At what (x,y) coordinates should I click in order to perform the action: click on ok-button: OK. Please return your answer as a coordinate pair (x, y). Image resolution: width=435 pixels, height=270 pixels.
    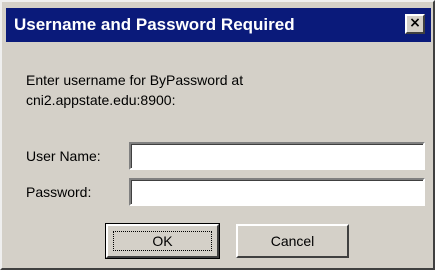
    Looking at the image, I should click on (162, 241).